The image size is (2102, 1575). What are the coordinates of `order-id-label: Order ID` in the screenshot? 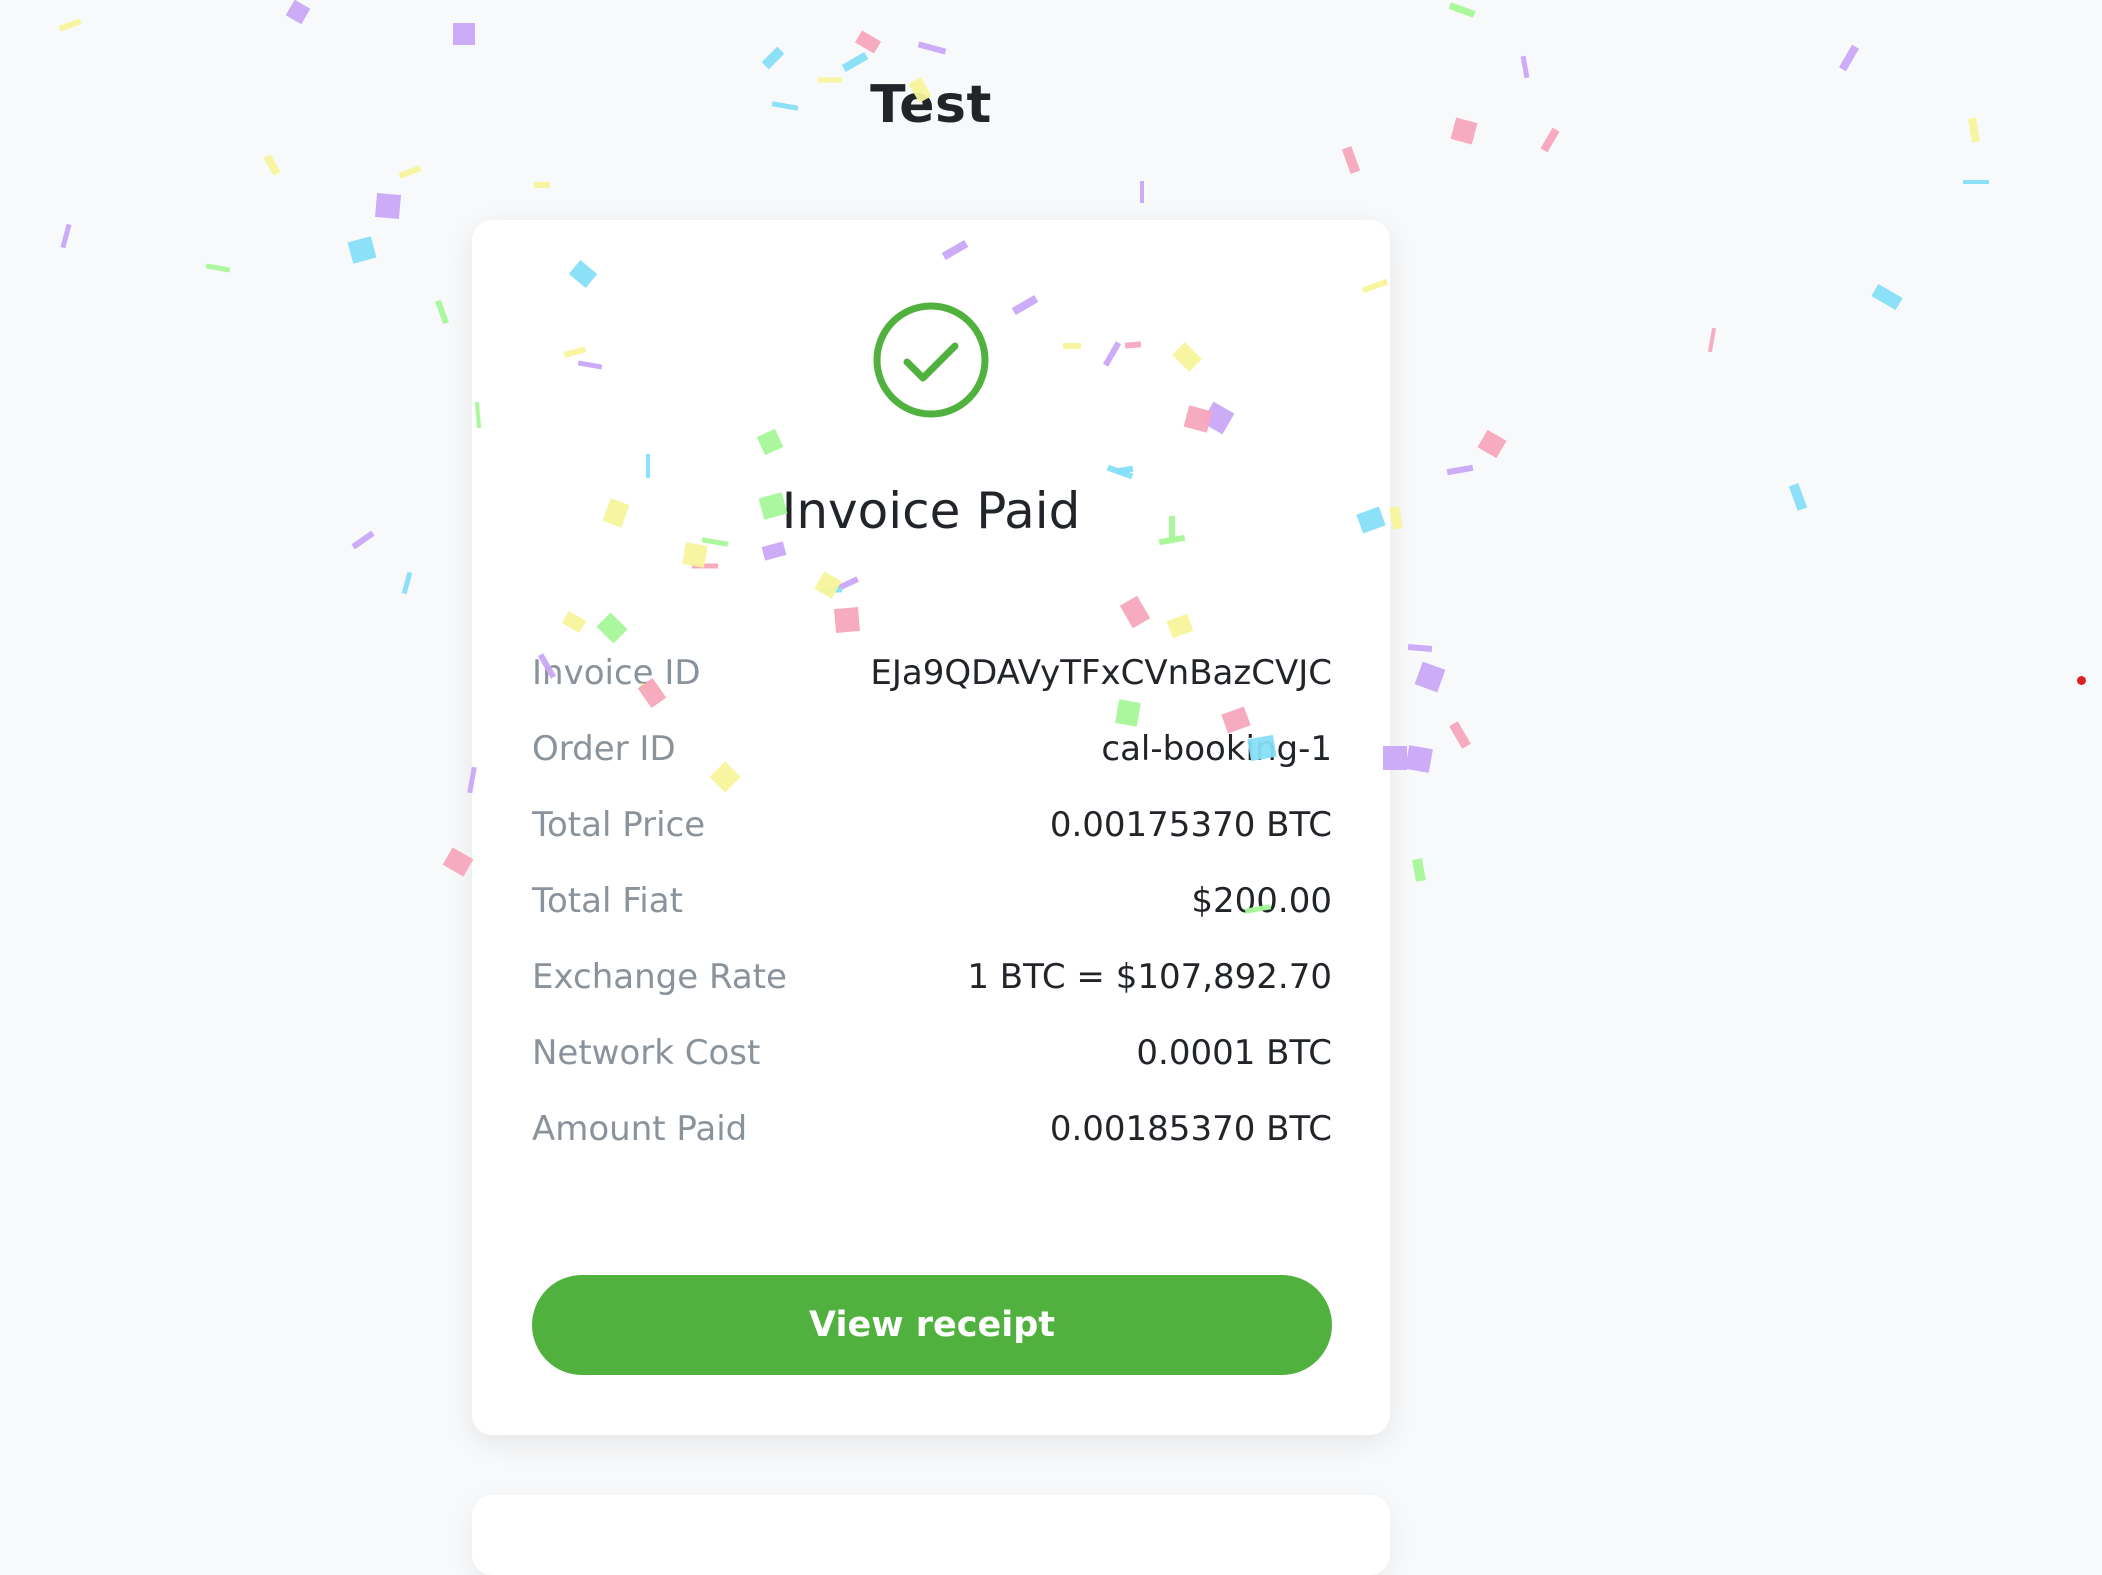 It's located at (604, 749).